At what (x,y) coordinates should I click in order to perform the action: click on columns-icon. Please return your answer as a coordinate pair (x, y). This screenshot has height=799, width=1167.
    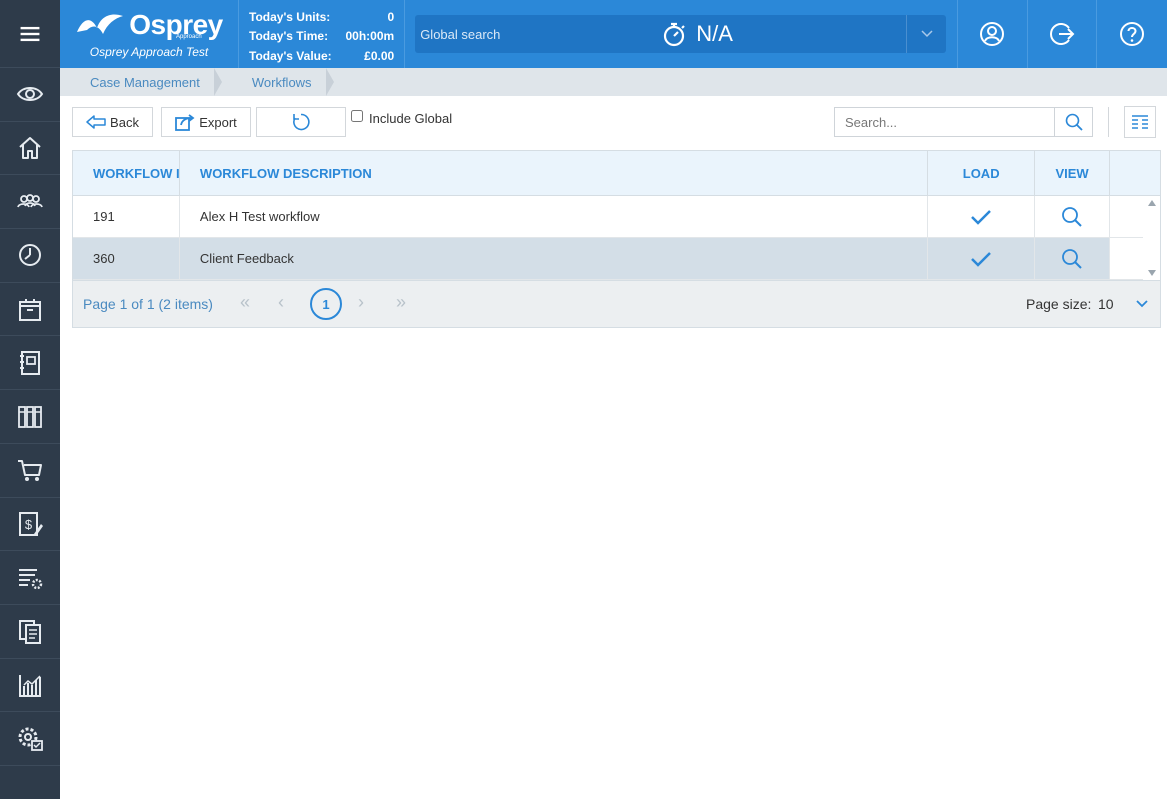
    Looking at the image, I should click on (1140, 122).